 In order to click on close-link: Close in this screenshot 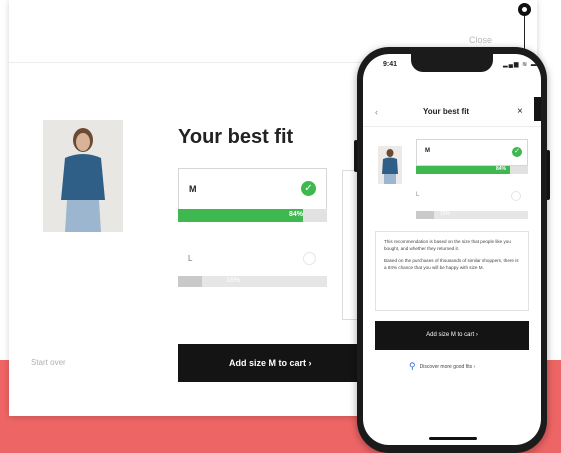, I will do `click(480, 40)`.